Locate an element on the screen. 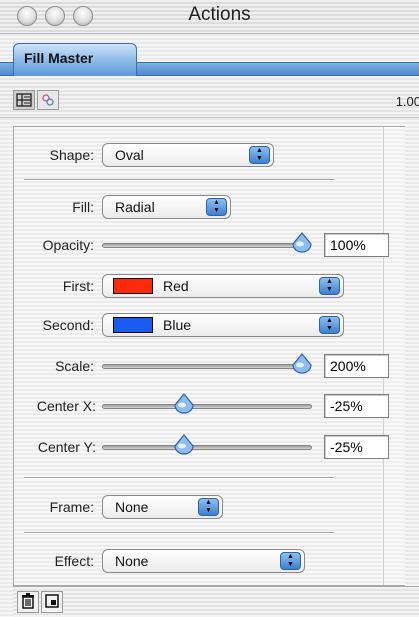 The width and height of the screenshot is (419, 617). scale-label: Scale: is located at coordinates (74, 366).